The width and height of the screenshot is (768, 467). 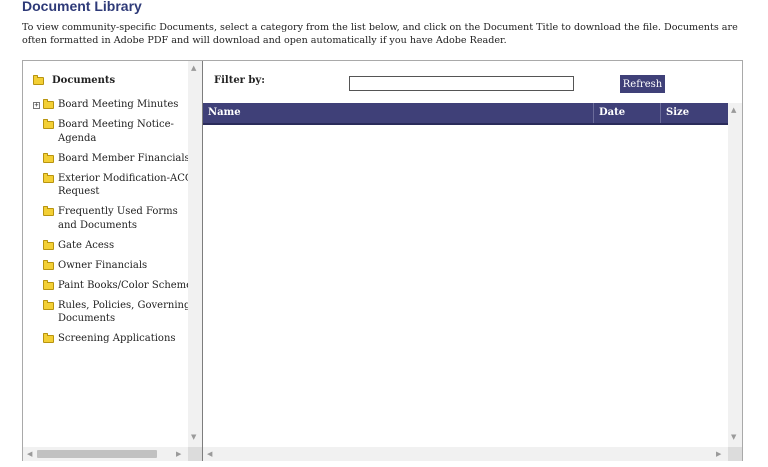 I want to click on tree-item-label: Board Meeting Minutes, so click(x=118, y=104).